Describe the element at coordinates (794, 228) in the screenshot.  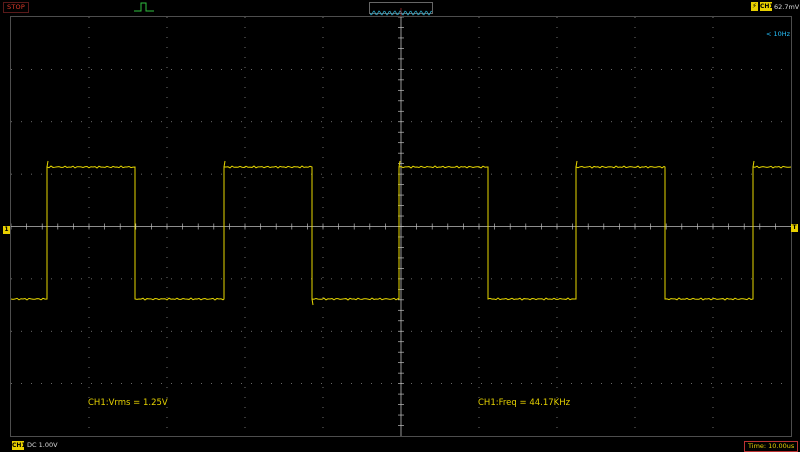
I see `trigger-level-marker: T` at that location.